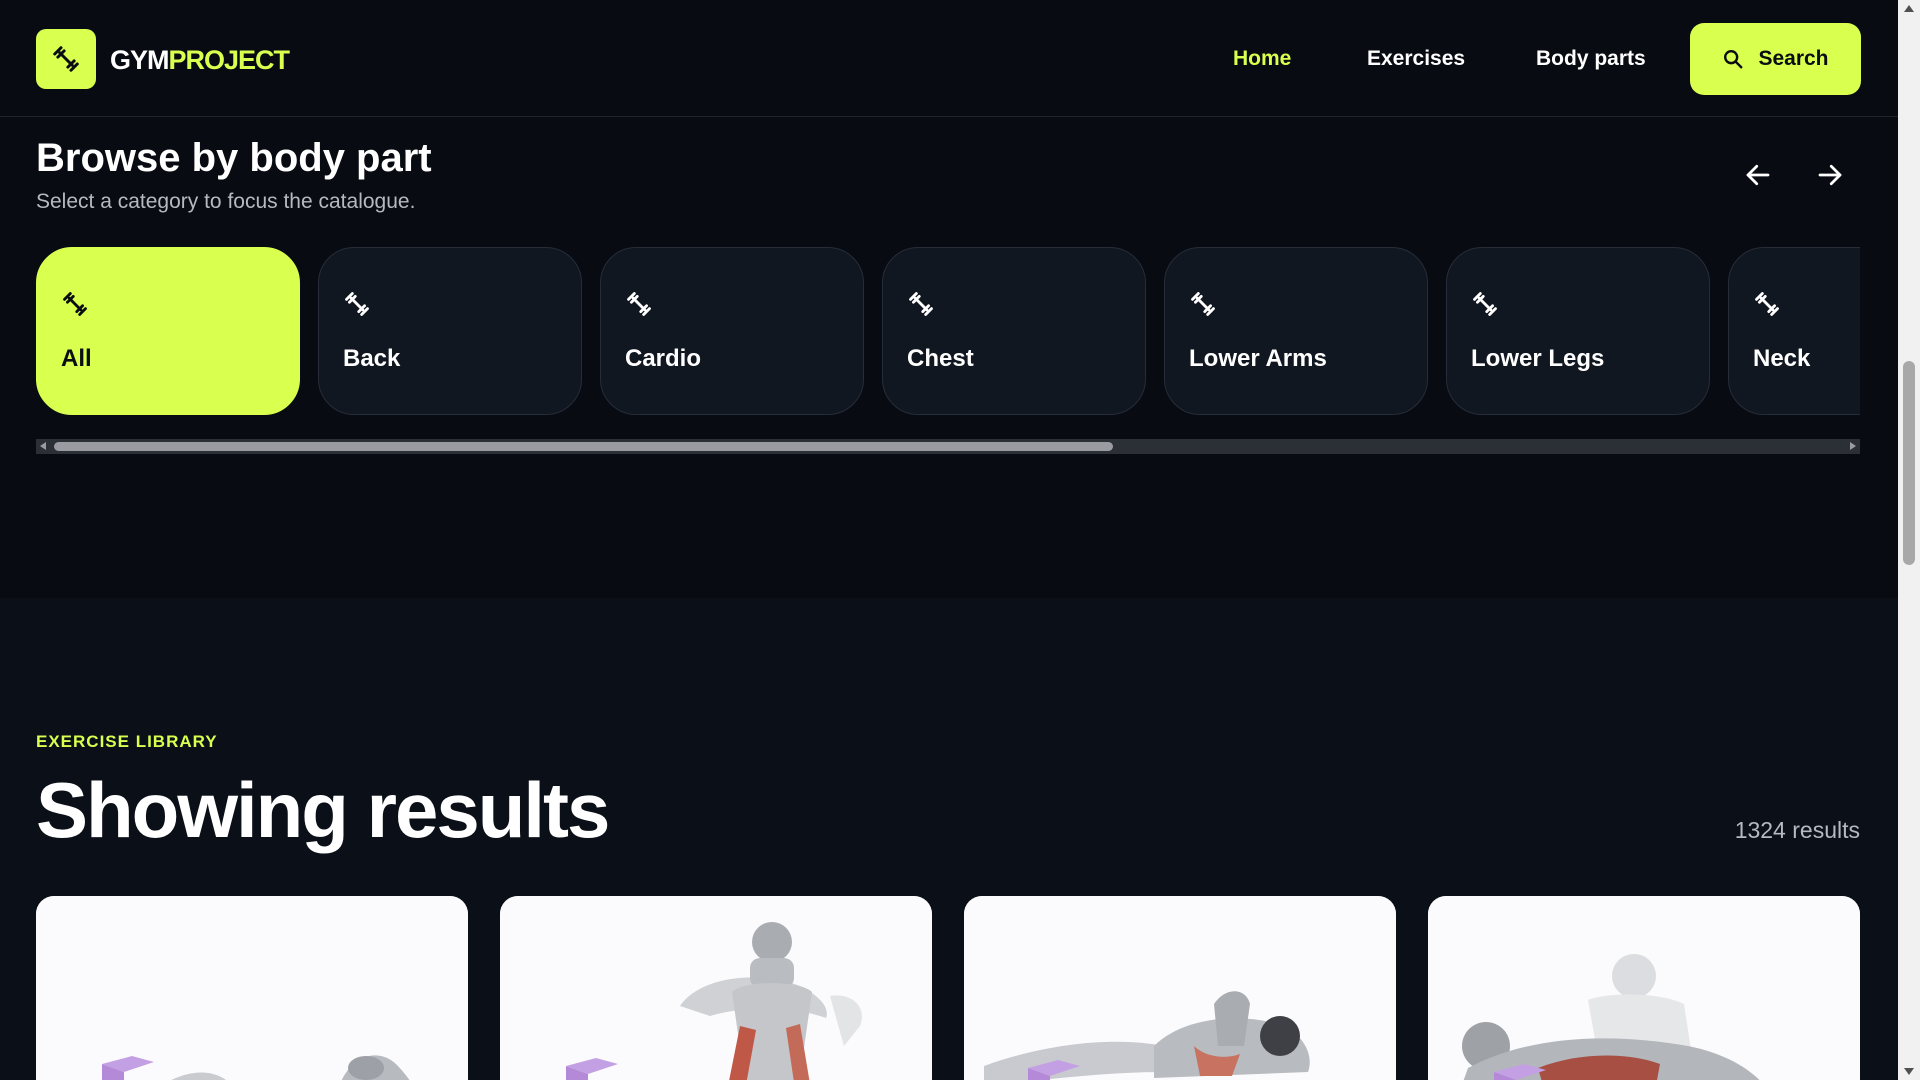  Describe the element at coordinates (1782, 358) in the screenshot. I see `category-label: Neck` at that location.